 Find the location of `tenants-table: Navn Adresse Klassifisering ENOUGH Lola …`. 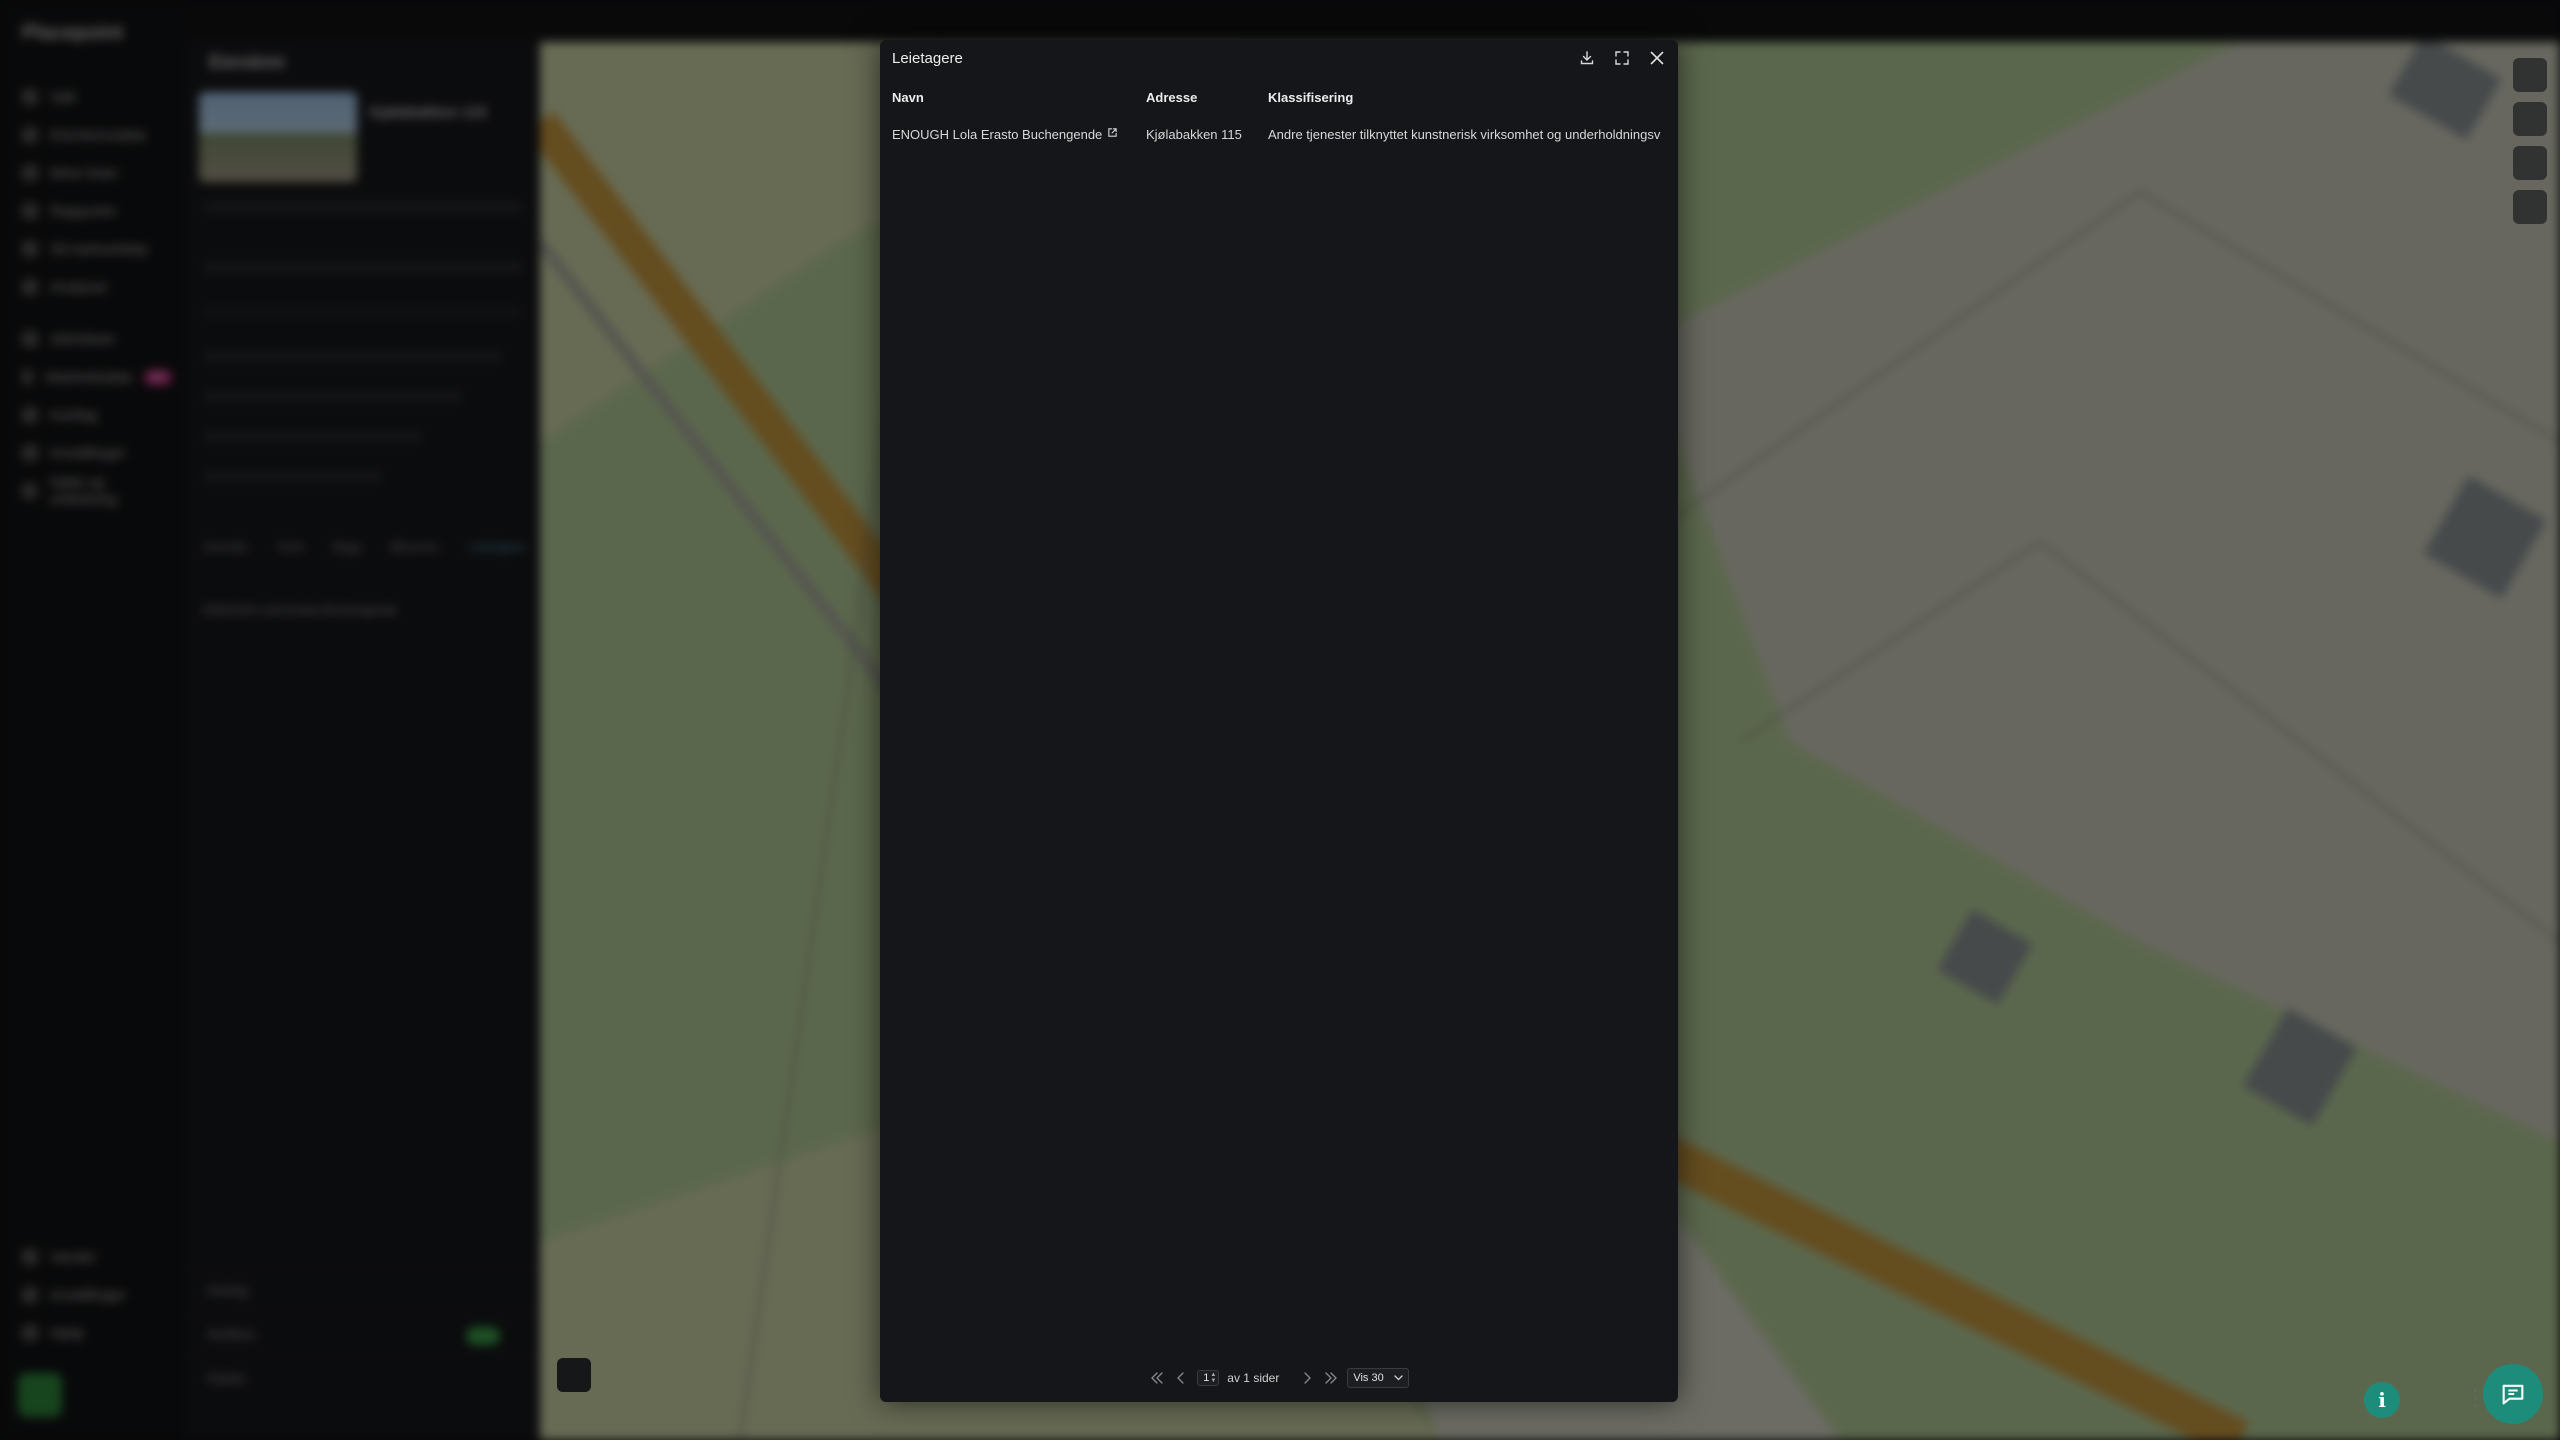

tenants-table: Navn Adresse Klassifisering ENOUGH Lola … is located at coordinates (1279, 120).